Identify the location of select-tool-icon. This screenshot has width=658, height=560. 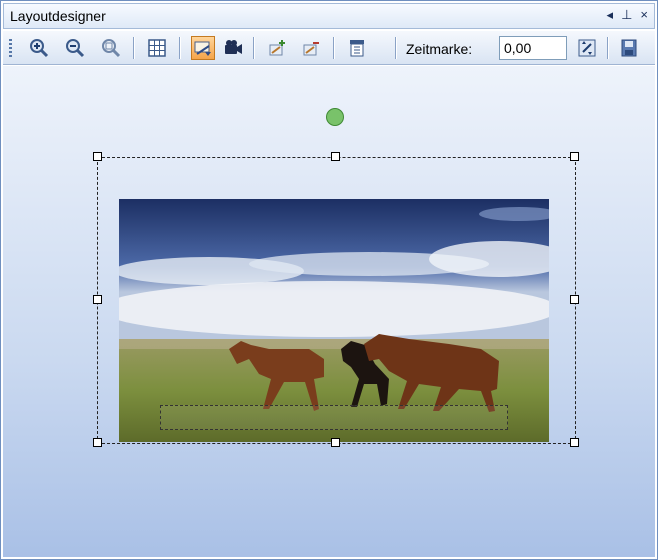
(202, 48).